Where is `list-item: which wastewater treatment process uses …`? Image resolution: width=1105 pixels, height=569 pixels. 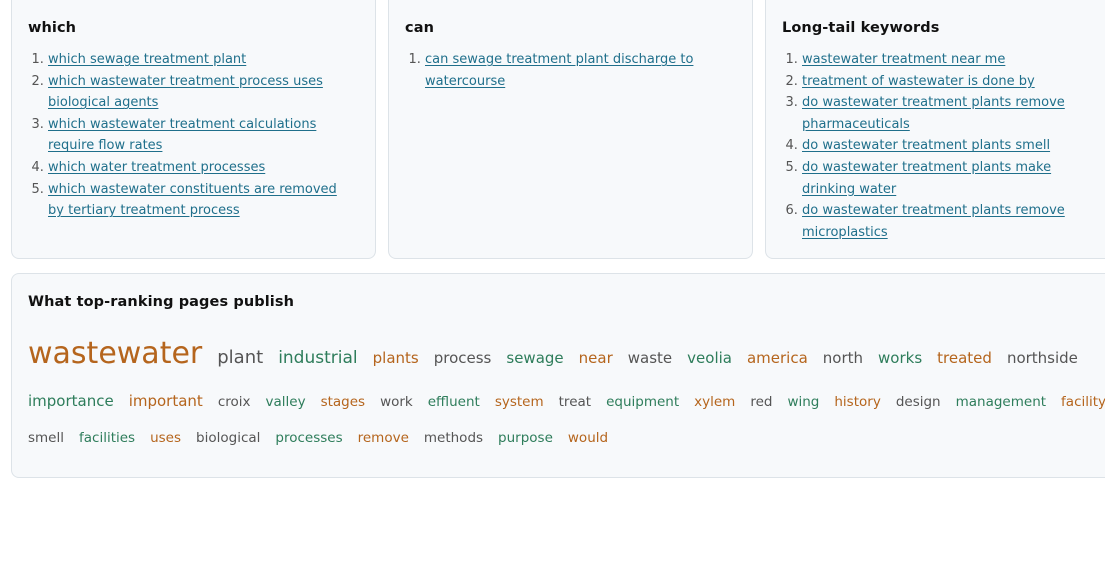 list-item: which wastewater treatment process uses … is located at coordinates (198, 92).